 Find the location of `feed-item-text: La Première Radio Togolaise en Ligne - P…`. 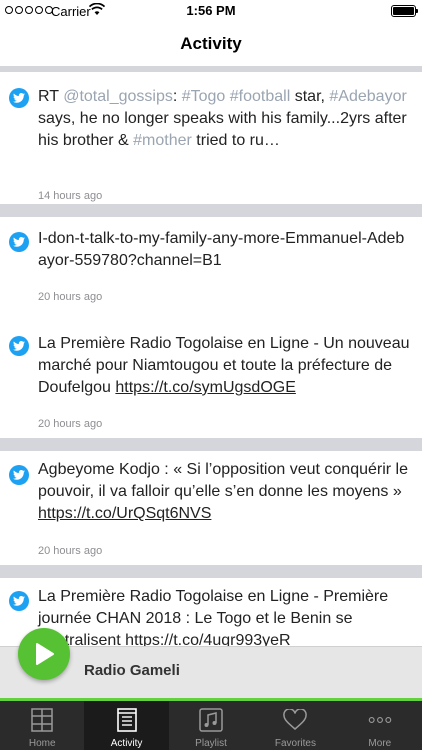

feed-item-text: La Première Radio Togolaise en Ligne - P… is located at coordinates (225, 616).